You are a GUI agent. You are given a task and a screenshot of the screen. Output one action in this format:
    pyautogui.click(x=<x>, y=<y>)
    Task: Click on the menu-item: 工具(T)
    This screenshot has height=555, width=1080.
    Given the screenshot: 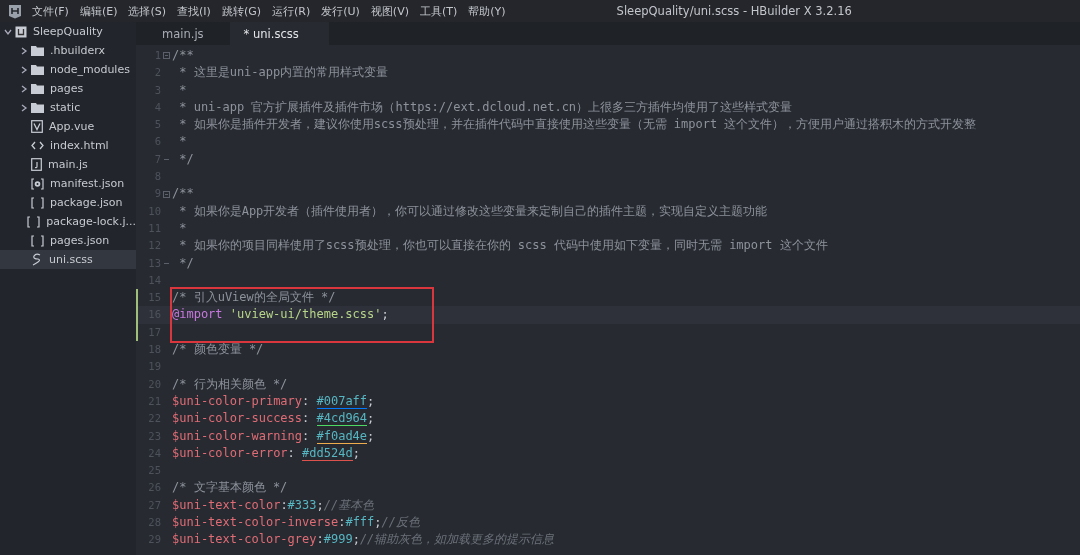 What is the action you would take?
    pyautogui.click(x=438, y=11)
    